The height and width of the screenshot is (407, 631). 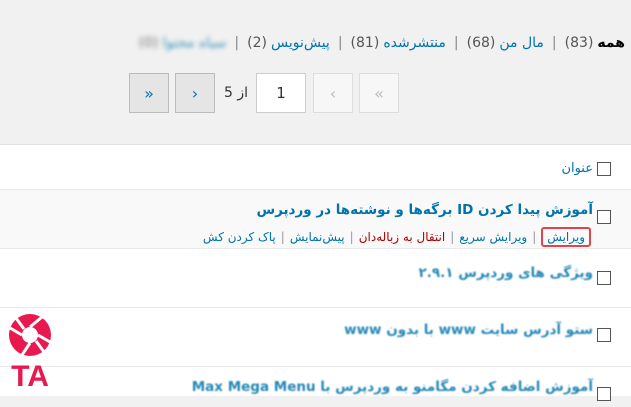 What do you see at coordinates (288, 43) in the screenshot?
I see `filter-drafts: پیش‌نویس(2)` at bounding box center [288, 43].